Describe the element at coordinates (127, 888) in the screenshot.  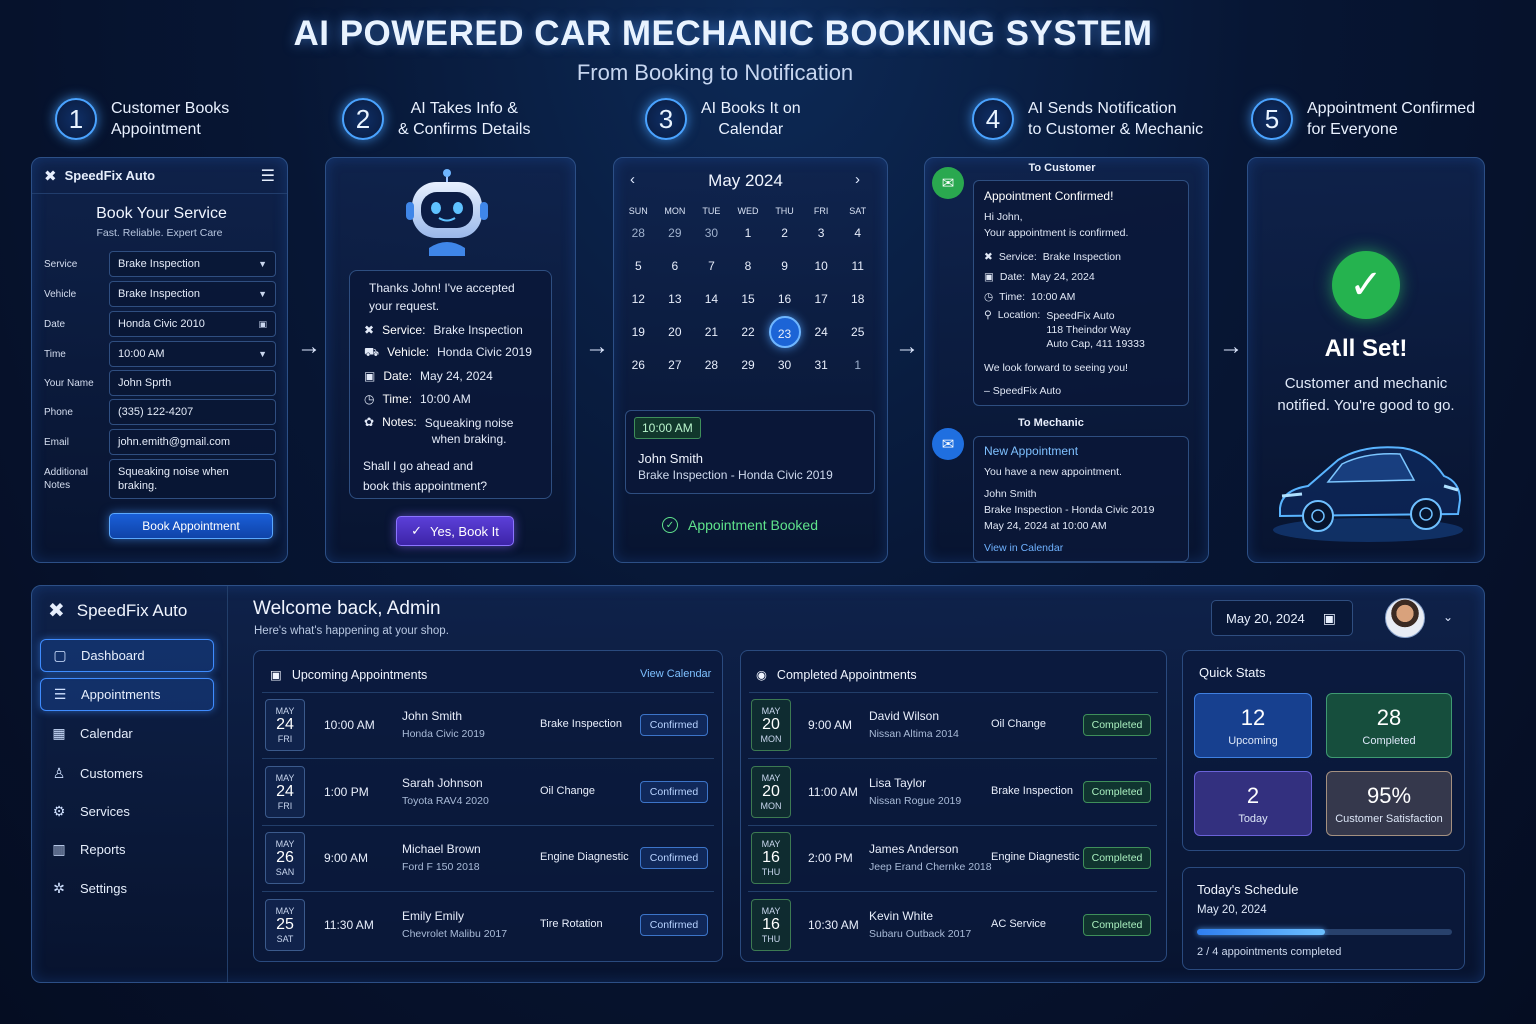
I see `sidebar-item-settings: ✲ Settings` at that location.